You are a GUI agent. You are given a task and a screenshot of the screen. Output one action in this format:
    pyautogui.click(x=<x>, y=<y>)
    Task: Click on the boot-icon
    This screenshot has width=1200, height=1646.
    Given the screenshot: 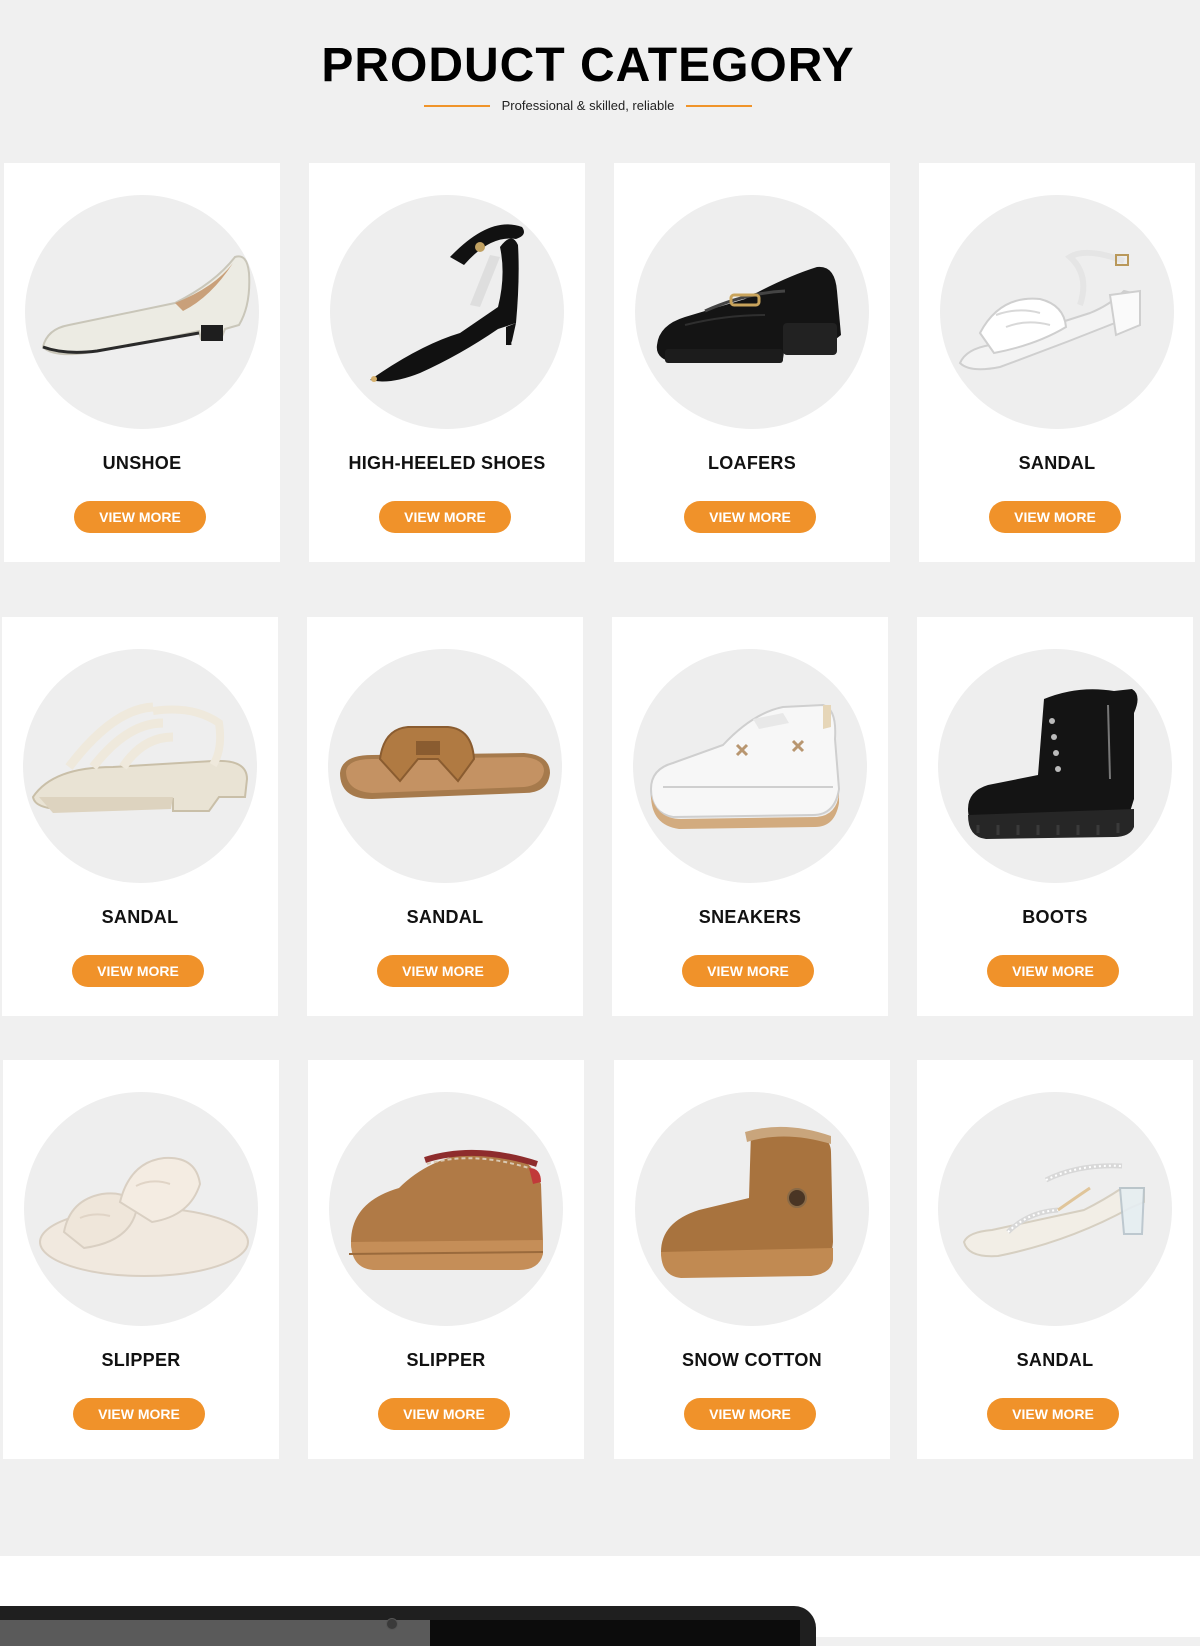 What is the action you would take?
    pyautogui.click(x=1053, y=764)
    